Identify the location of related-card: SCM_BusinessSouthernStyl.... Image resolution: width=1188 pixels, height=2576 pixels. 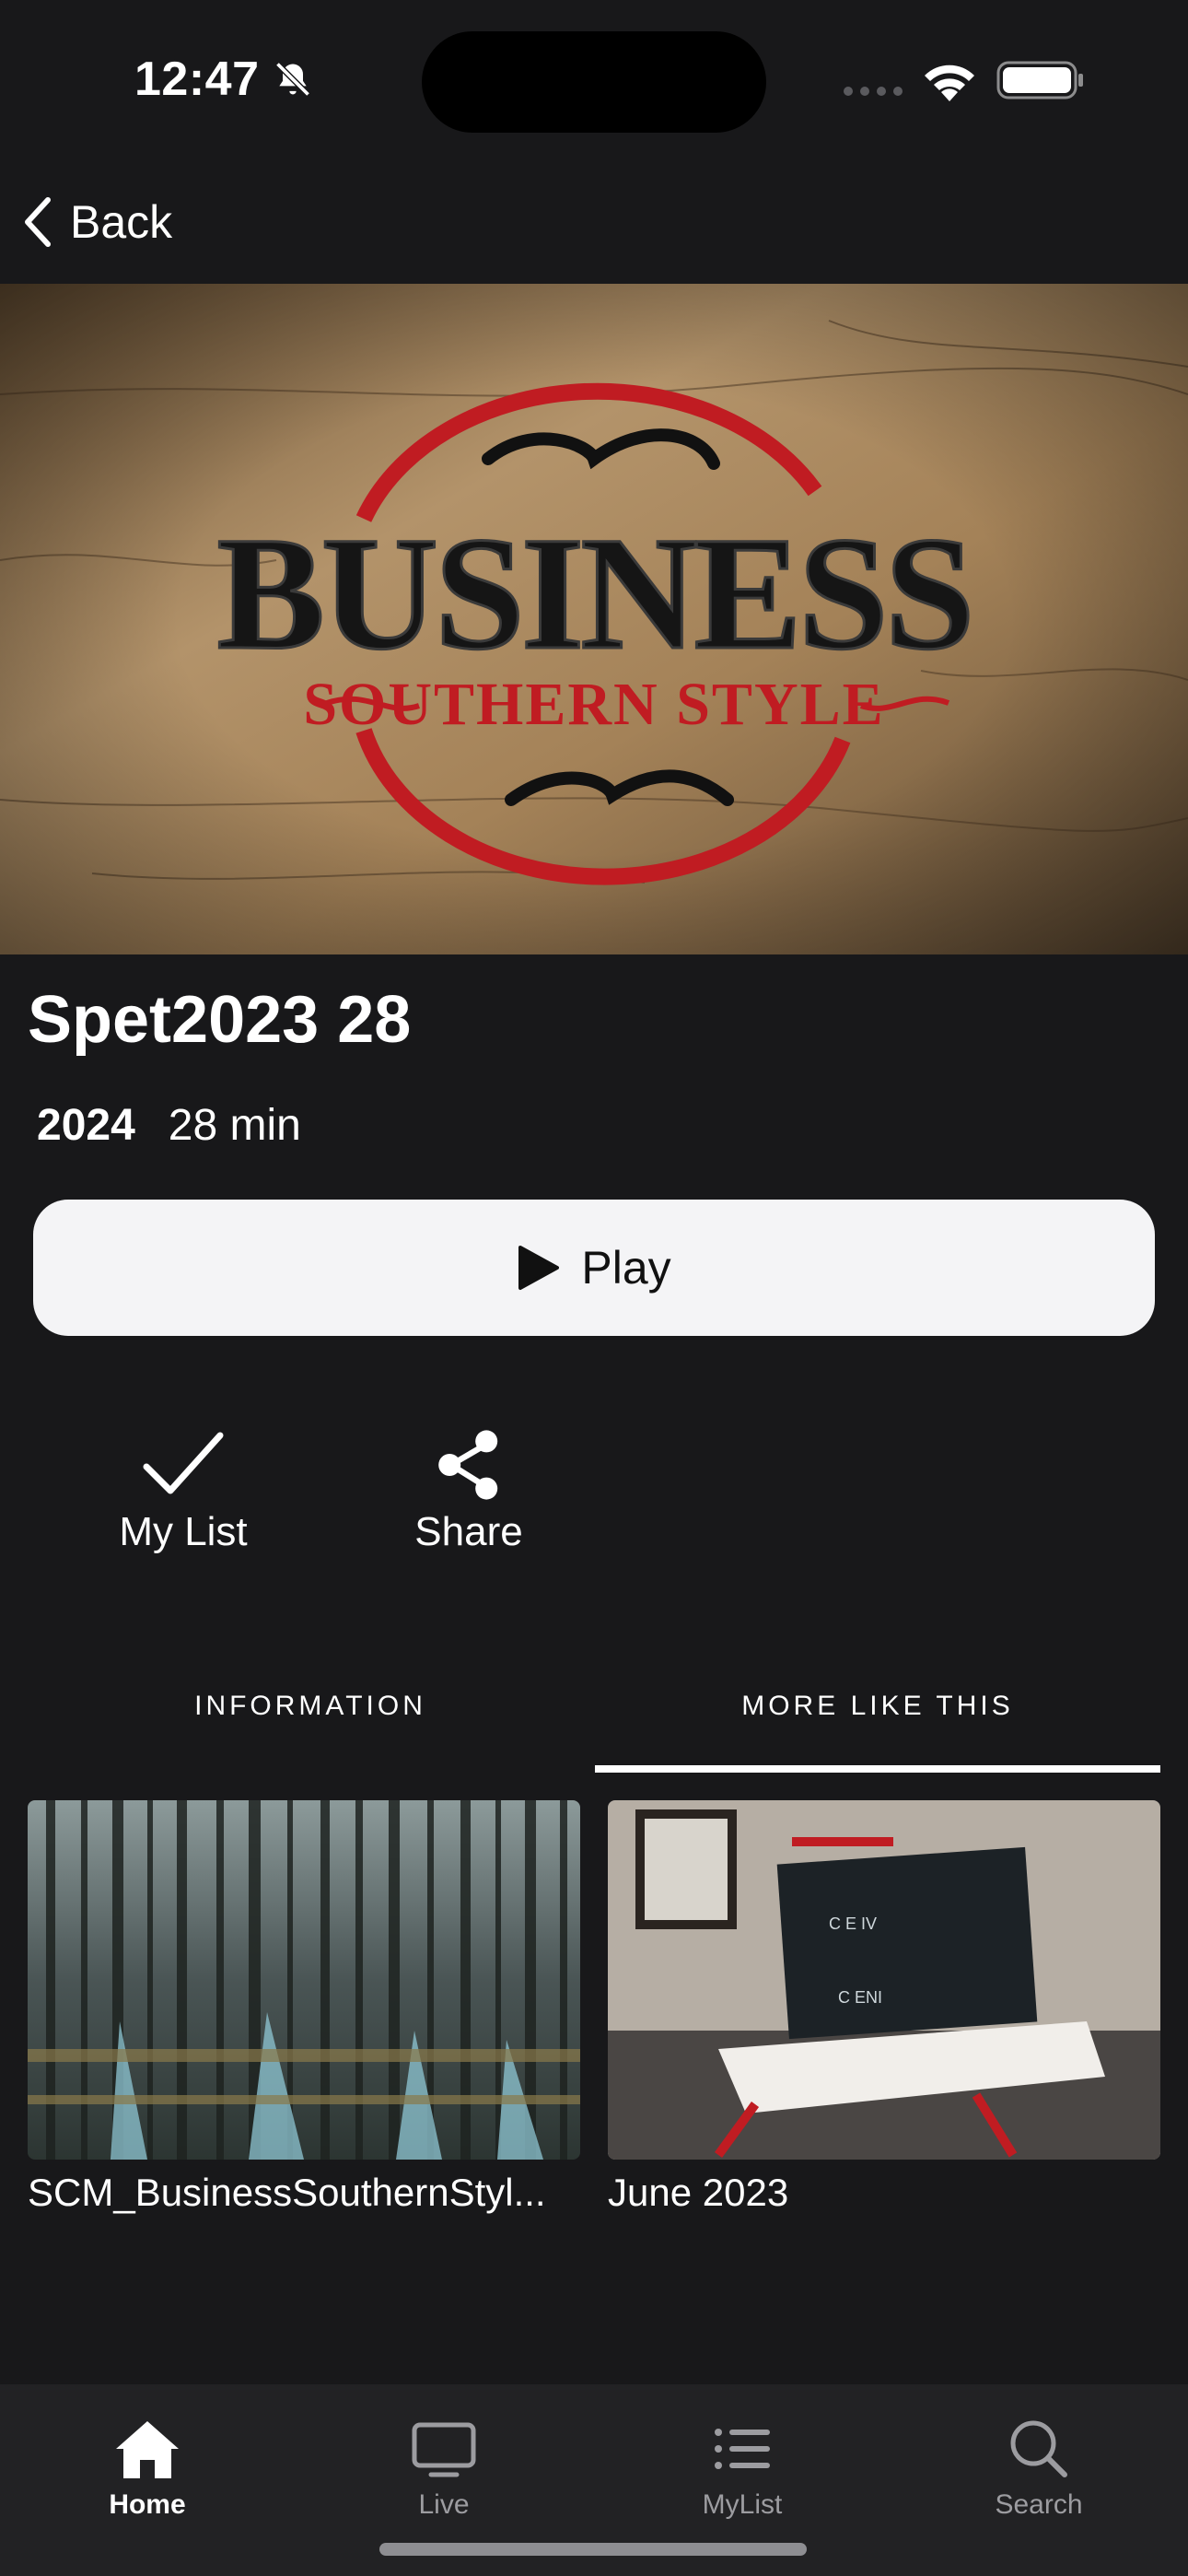
(304, 2008).